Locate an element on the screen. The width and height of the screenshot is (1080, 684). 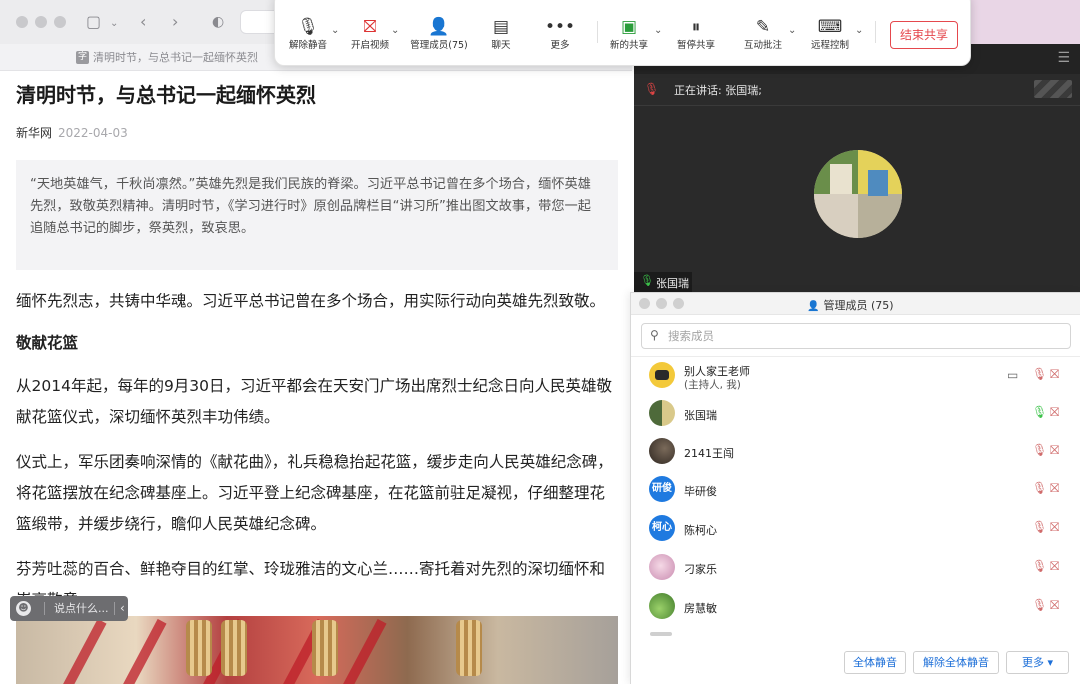
member-row: 张国瑞 🎙 ⛝ is located at coordinates (855, 414).